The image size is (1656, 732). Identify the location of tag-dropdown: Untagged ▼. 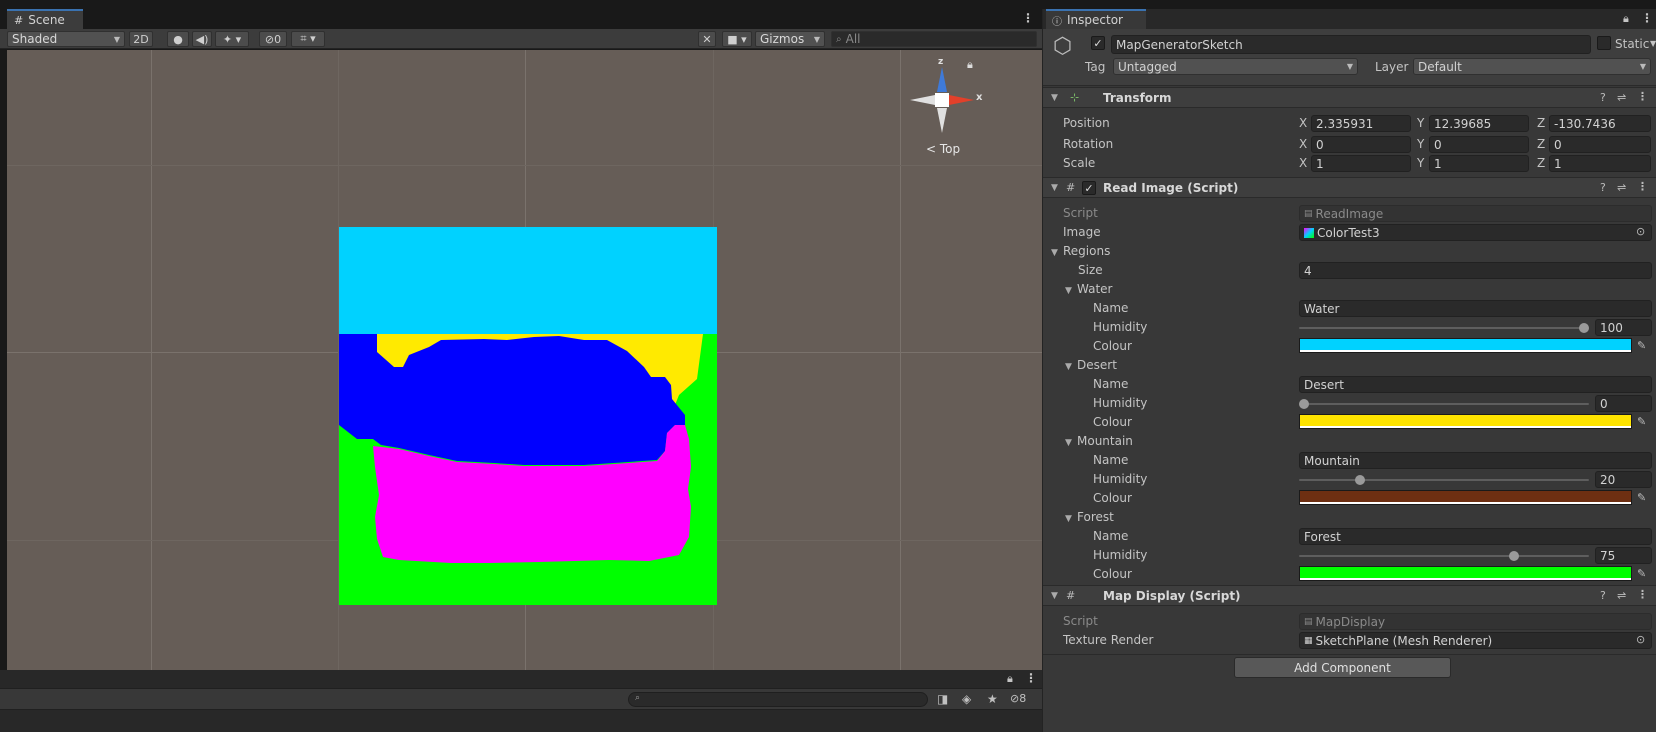
(1235, 66).